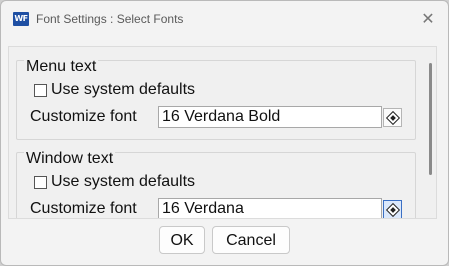 This screenshot has width=449, height=266. I want to click on title-bar: WF Font Settings : Select Fonts ✕, so click(224, 19).